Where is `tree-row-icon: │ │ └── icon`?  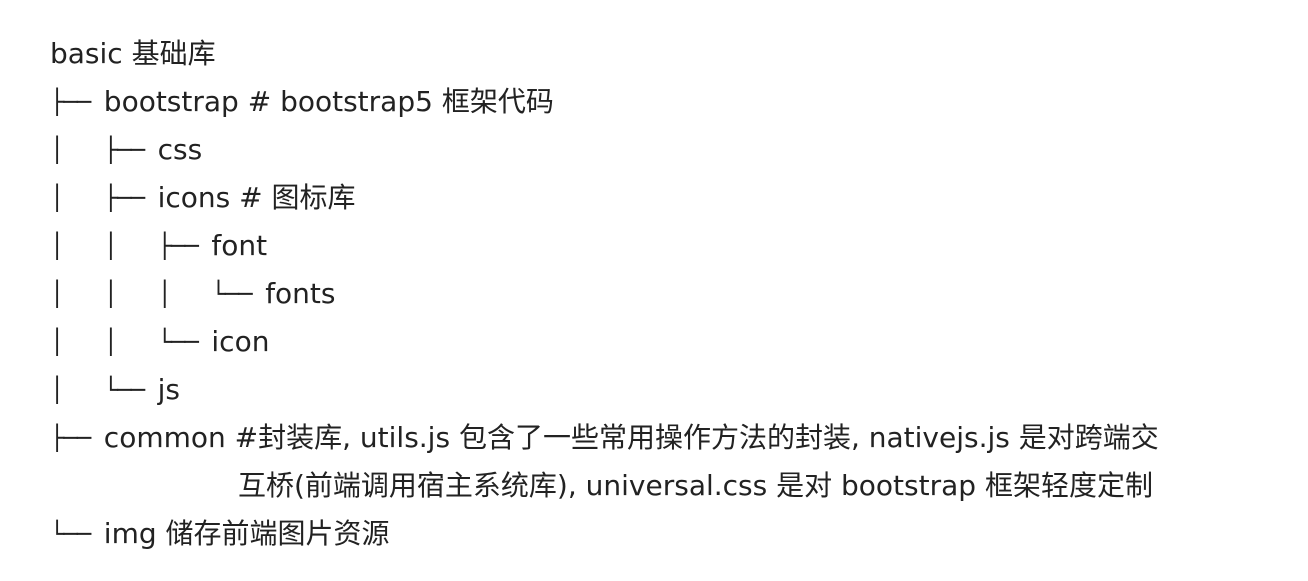 tree-row-icon: │ │ └── icon is located at coordinates (604, 342).